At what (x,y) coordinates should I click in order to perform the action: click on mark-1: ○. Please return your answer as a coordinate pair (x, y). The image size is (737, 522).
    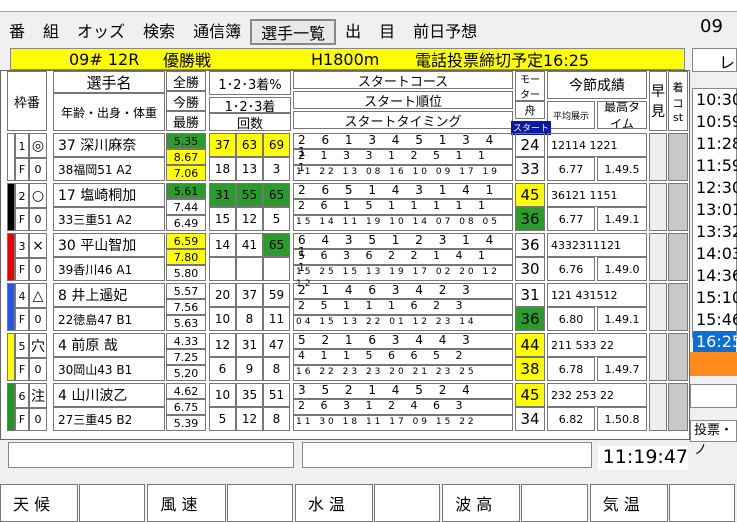
    Looking at the image, I should click on (38, 196).